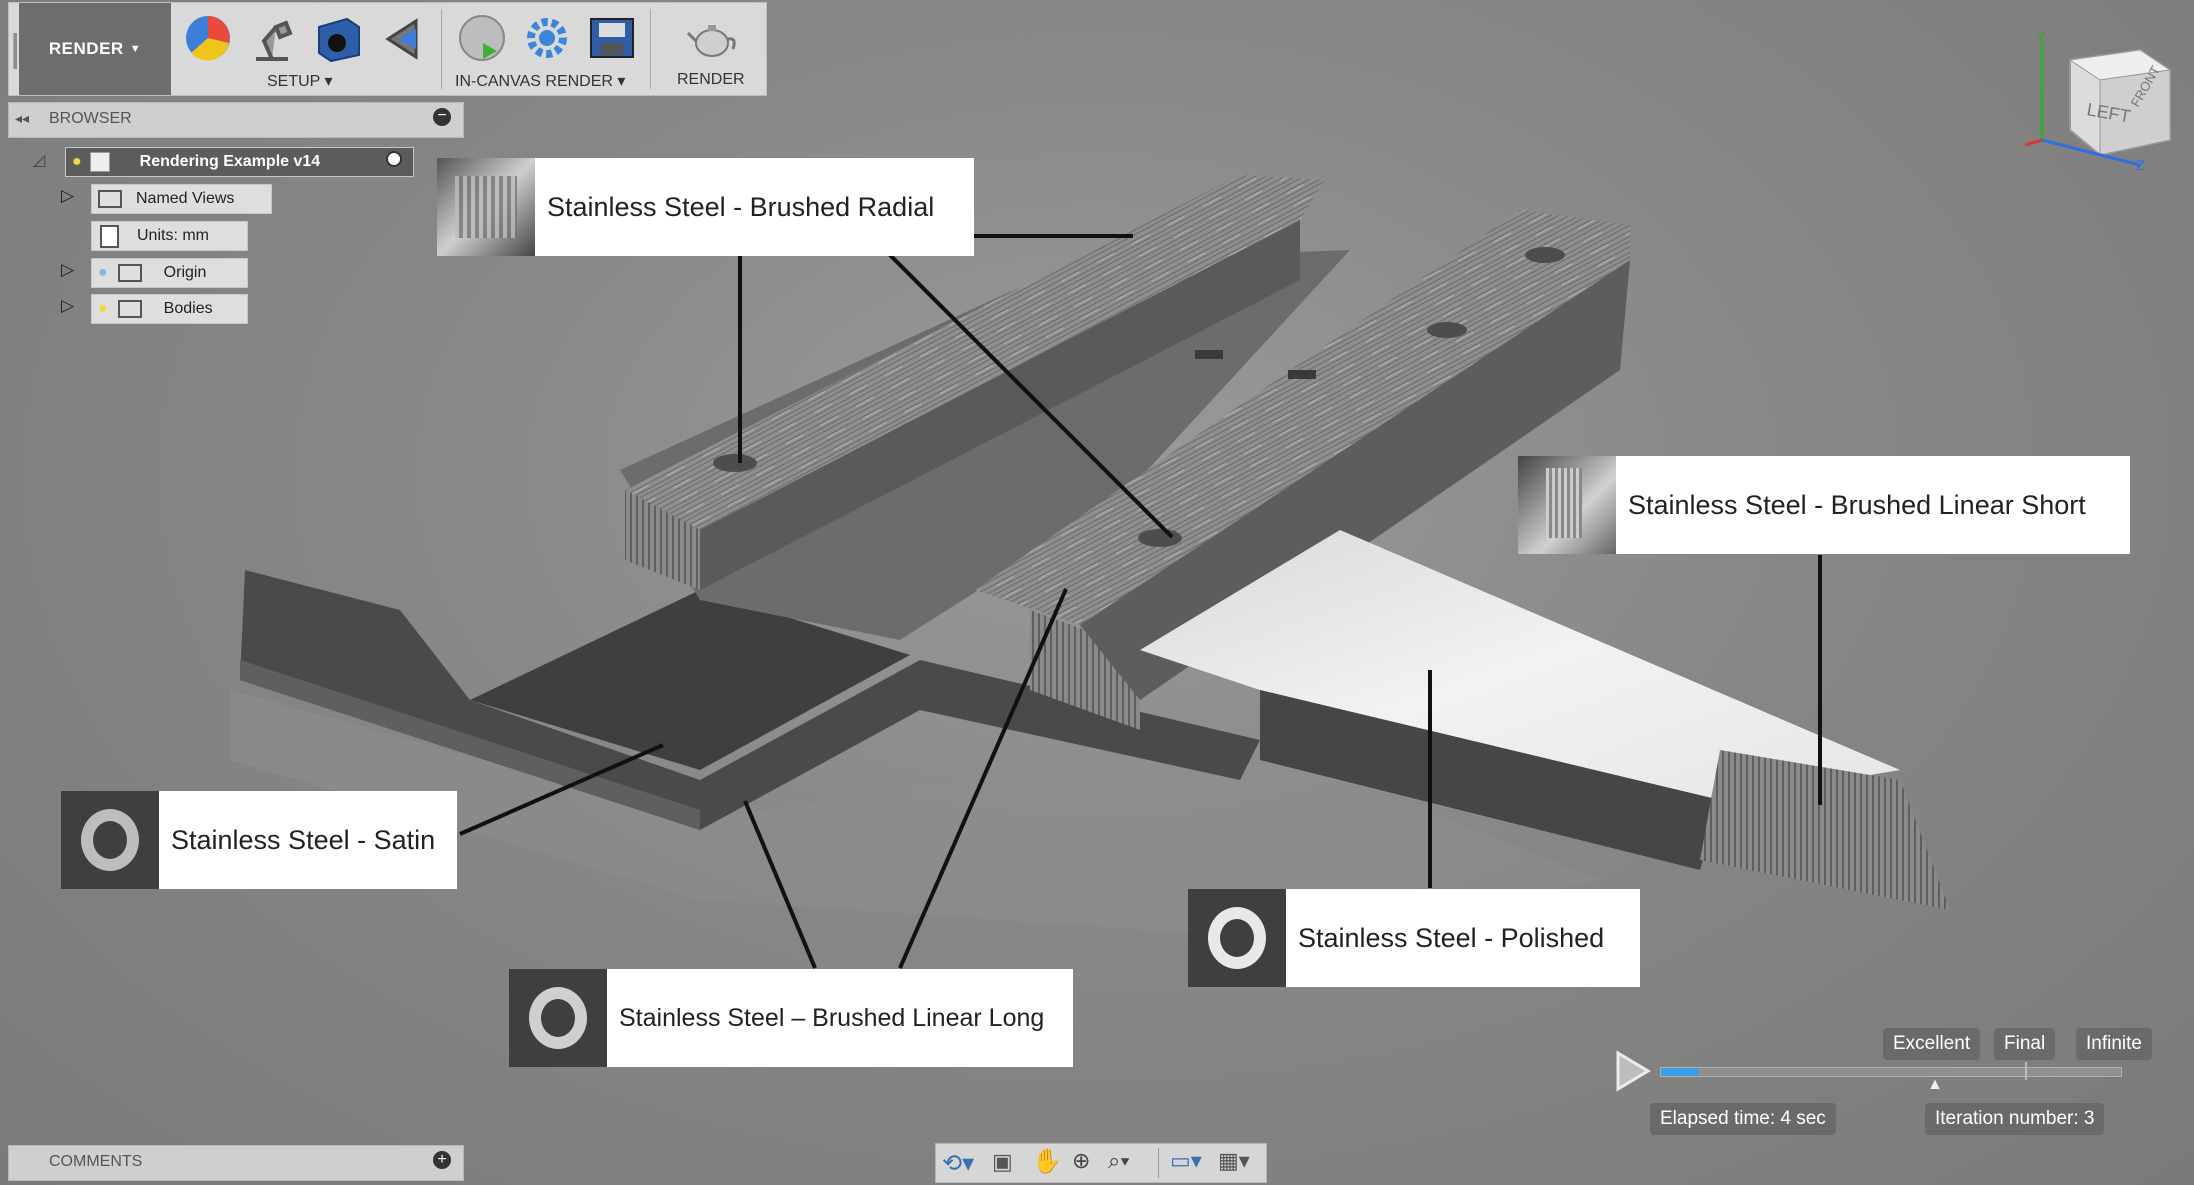 This screenshot has width=2194, height=1185. Describe the element at coordinates (1932, 1044) in the screenshot. I see `quality-excellent-button: Excellent` at that location.